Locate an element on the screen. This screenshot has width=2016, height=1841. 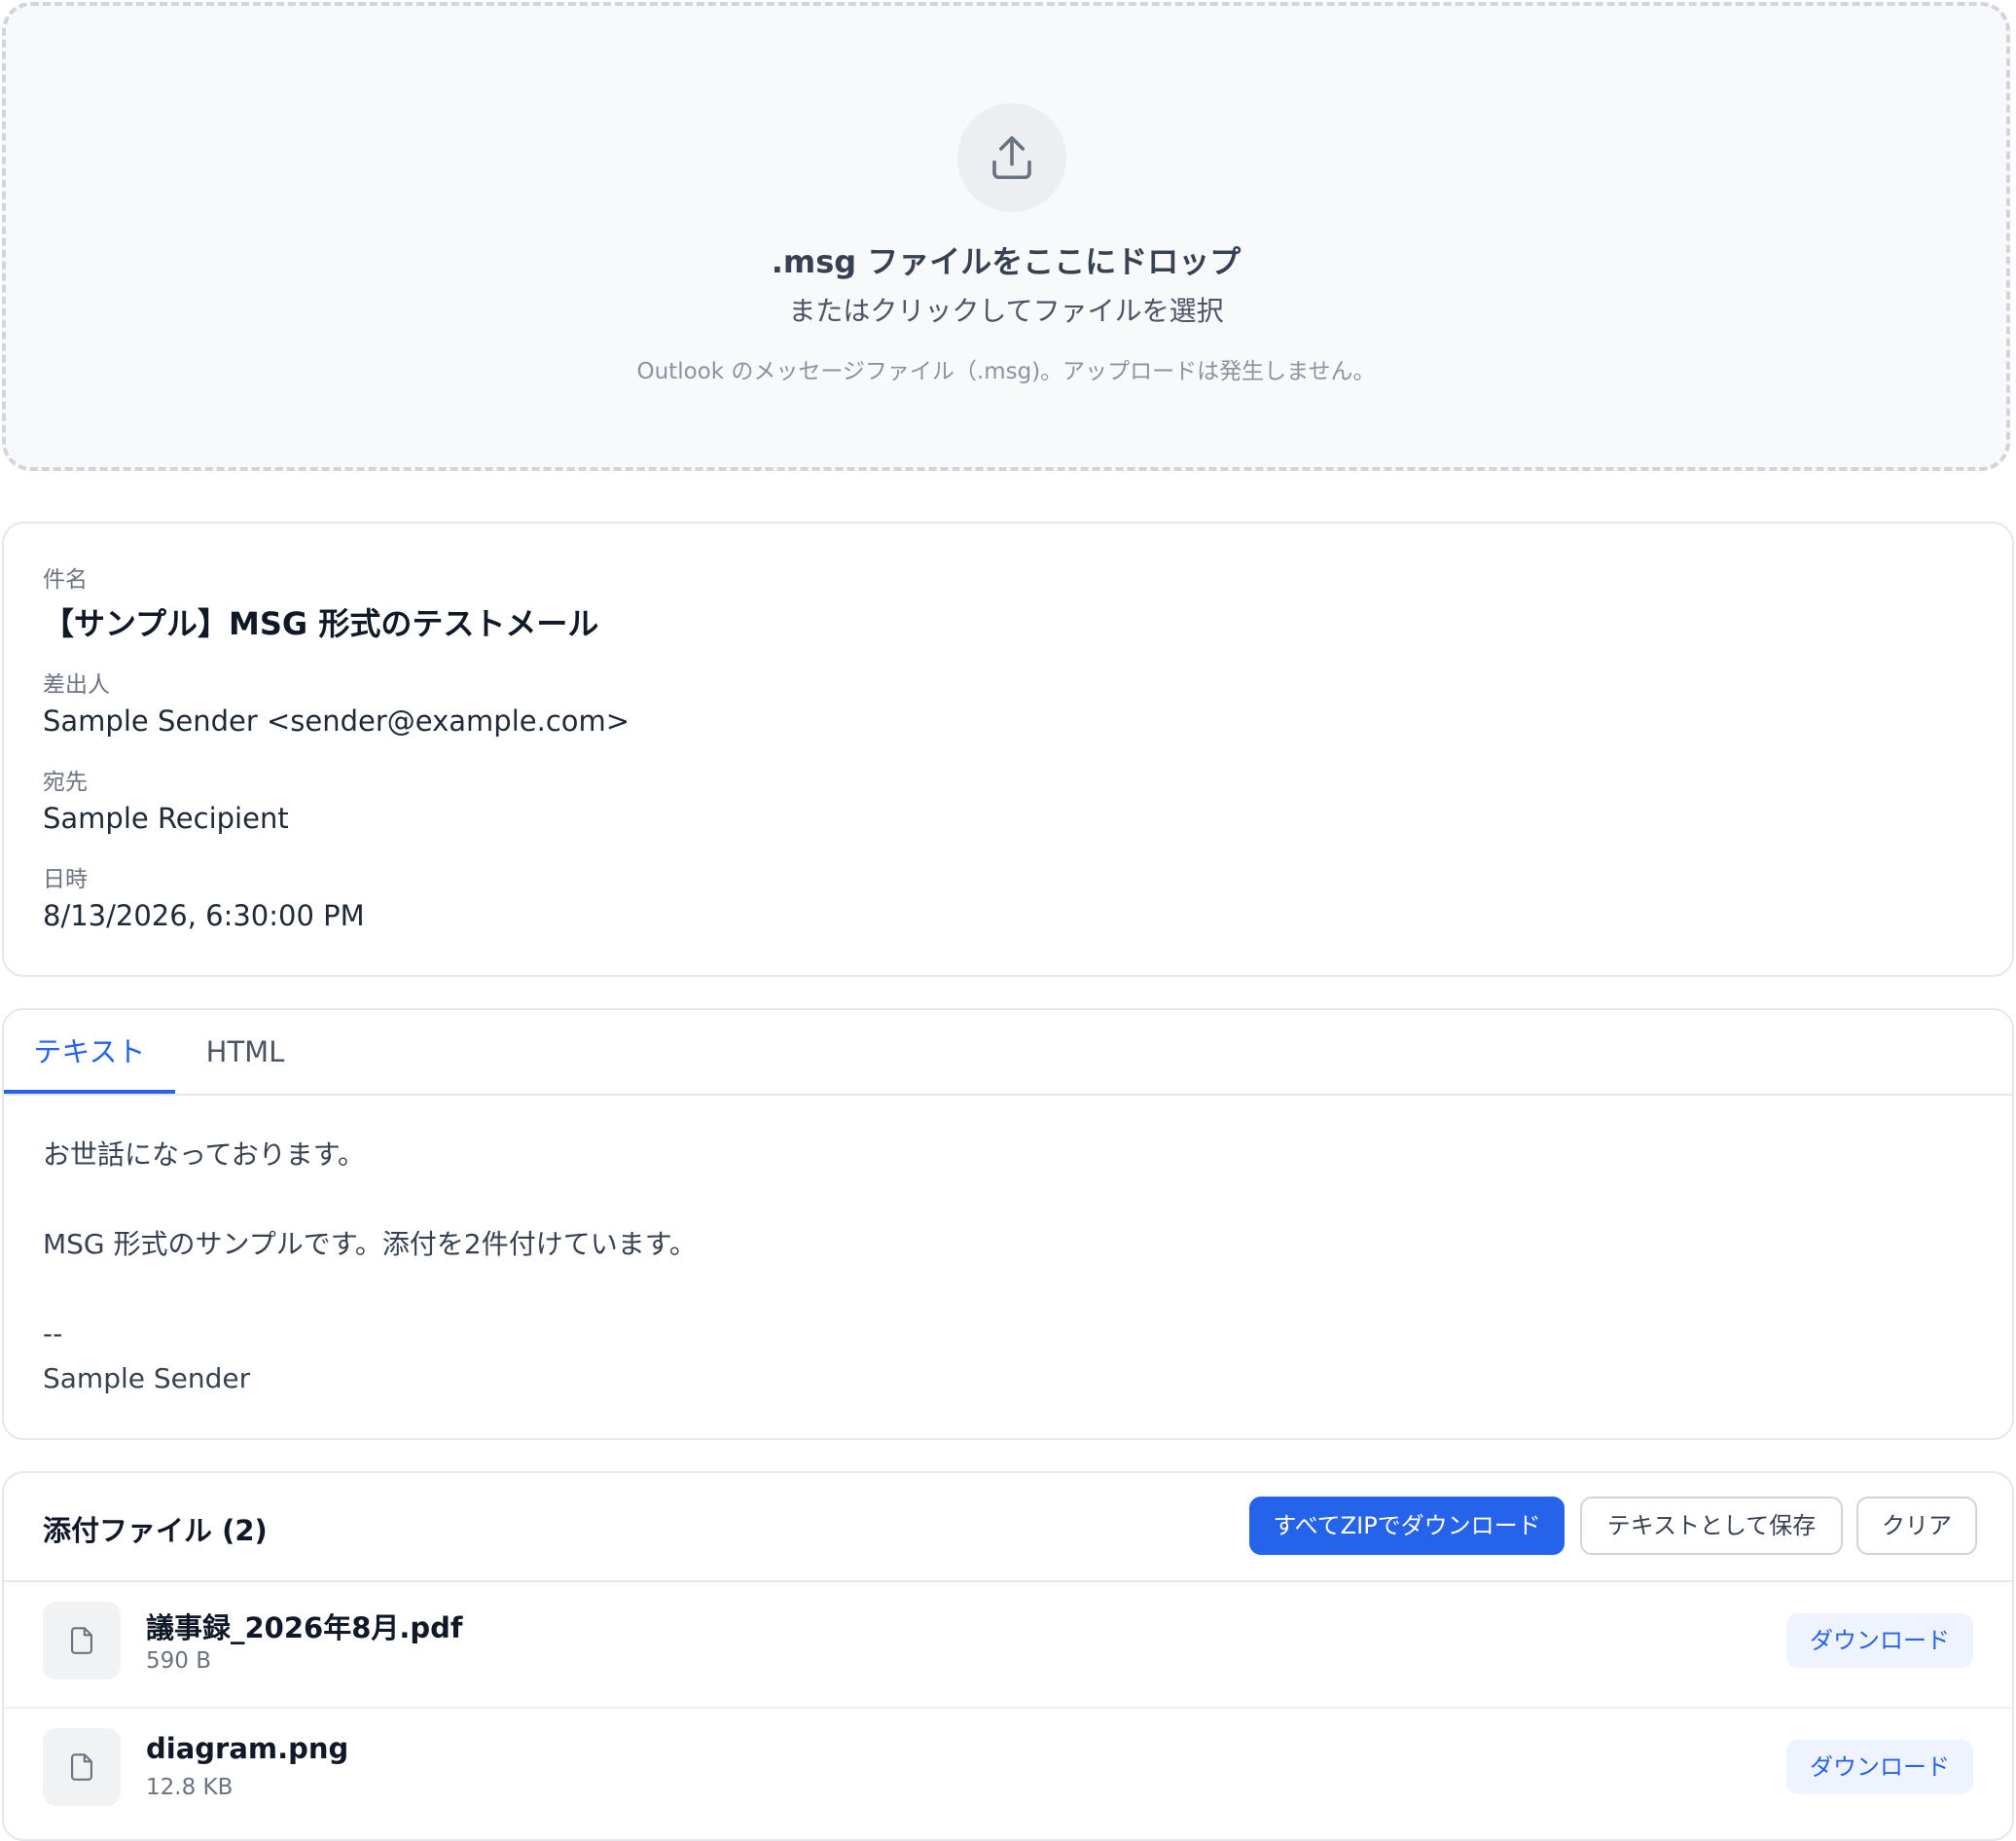
from-value: Sample Sender <sender@example.com> is located at coordinates (336, 721).